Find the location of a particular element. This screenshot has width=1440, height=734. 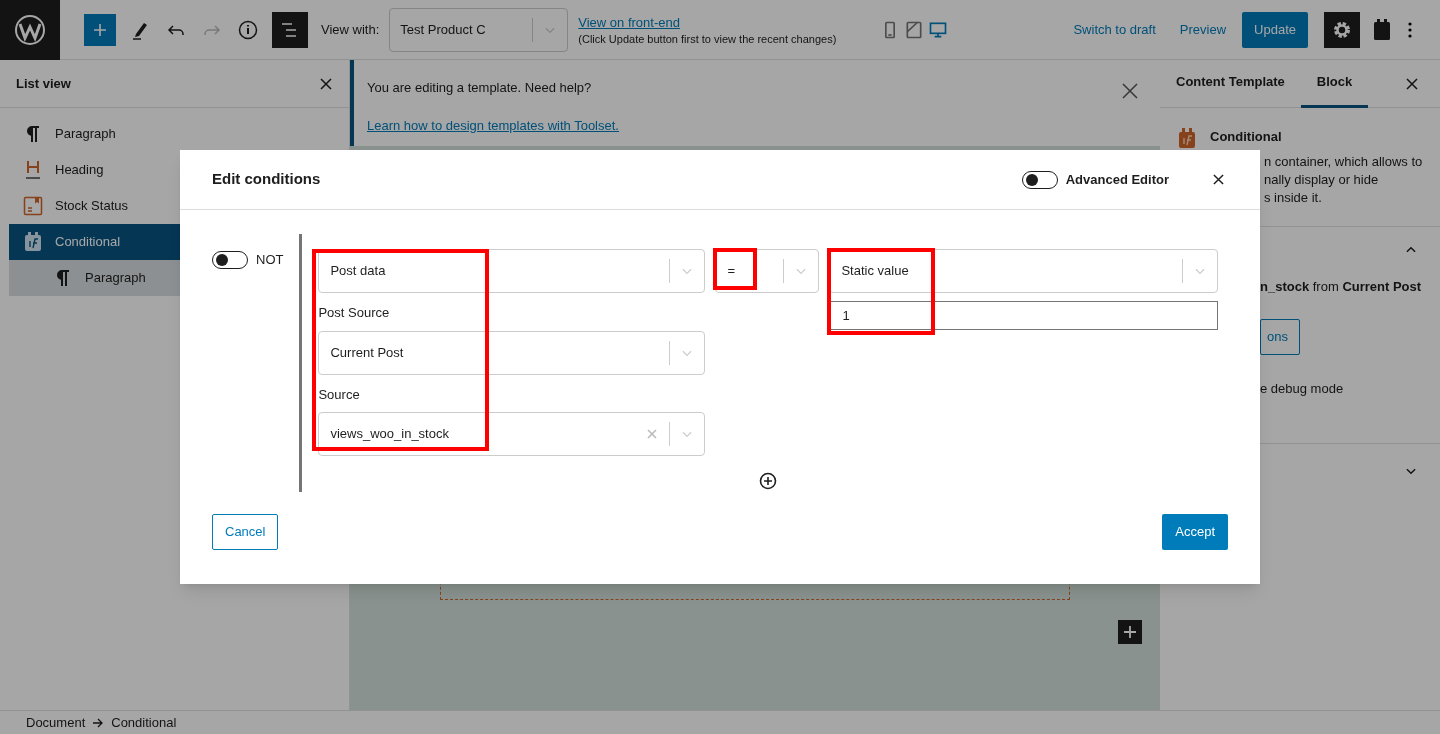

not-toggle is located at coordinates (230, 259).